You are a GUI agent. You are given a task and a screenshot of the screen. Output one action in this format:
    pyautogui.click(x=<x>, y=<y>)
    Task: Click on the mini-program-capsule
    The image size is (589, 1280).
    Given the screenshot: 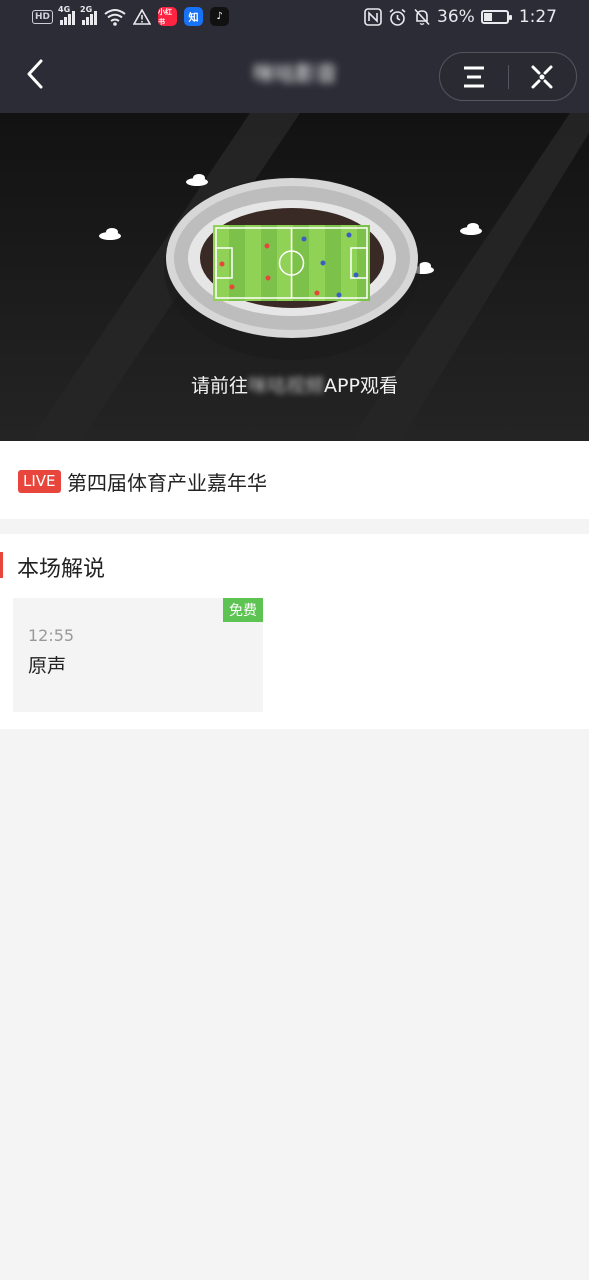 What is the action you would take?
    pyautogui.click(x=508, y=76)
    